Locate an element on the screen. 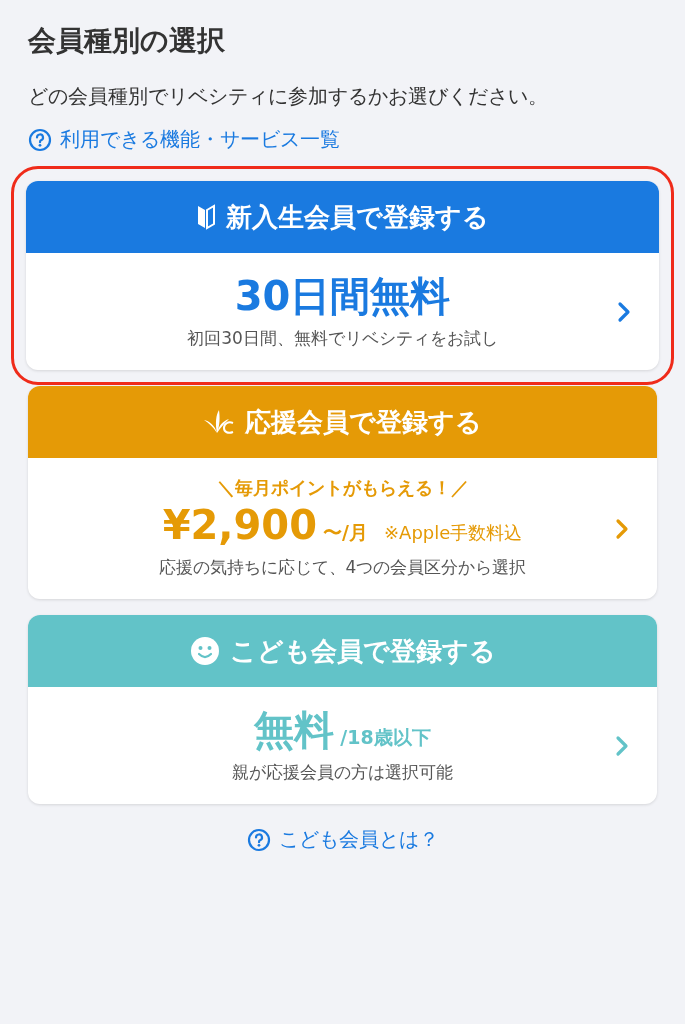 Image resolution: width=685 pixels, height=1024 pixels. card-description: 親が応援会員の方は選択可能 is located at coordinates (342, 772).